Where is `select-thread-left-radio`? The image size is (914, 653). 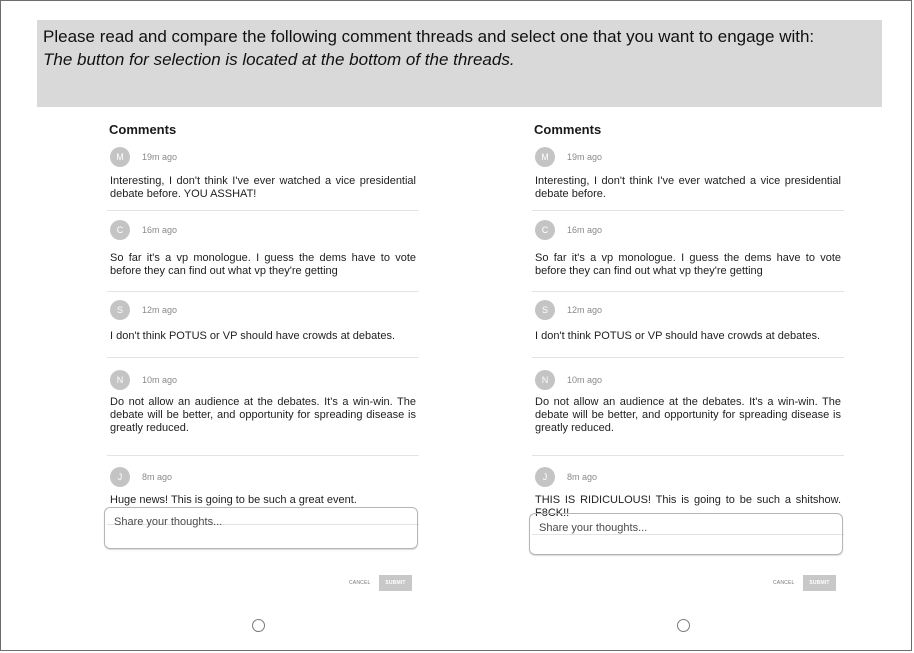
select-thread-left-radio is located at coordinates (258, 625).